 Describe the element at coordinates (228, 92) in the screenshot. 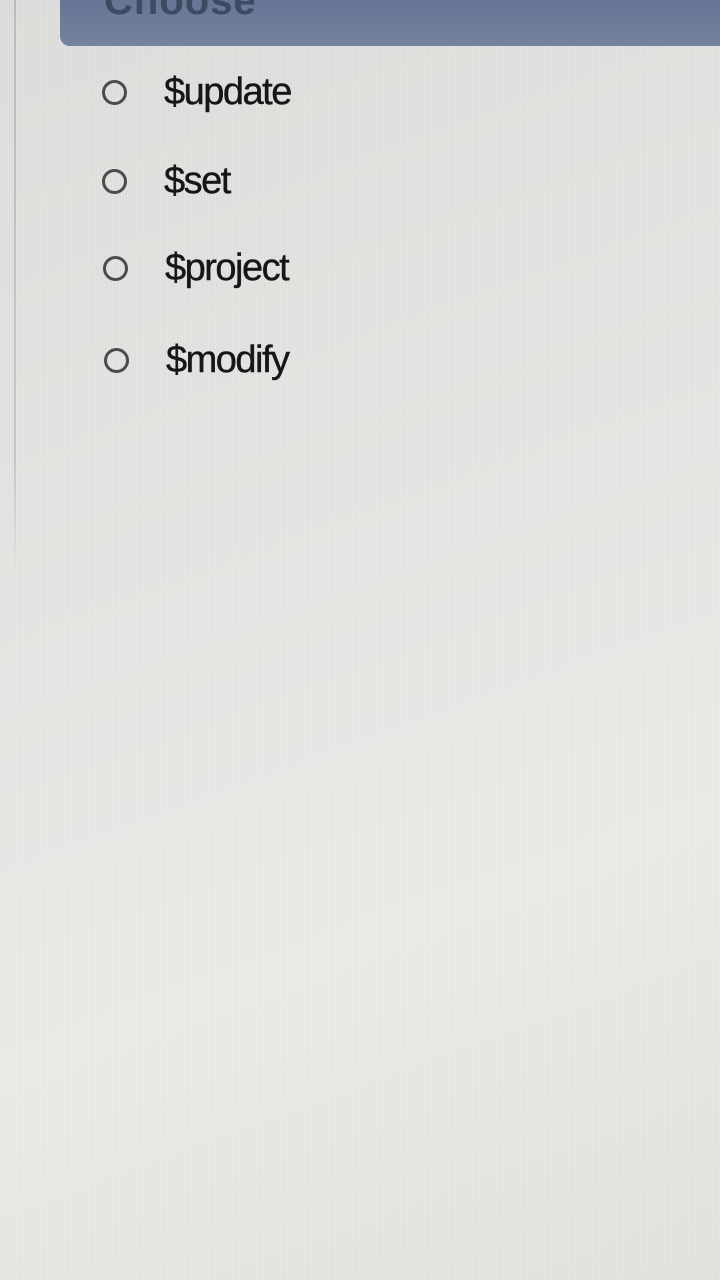

I see `option-label-update: $update` at that location.